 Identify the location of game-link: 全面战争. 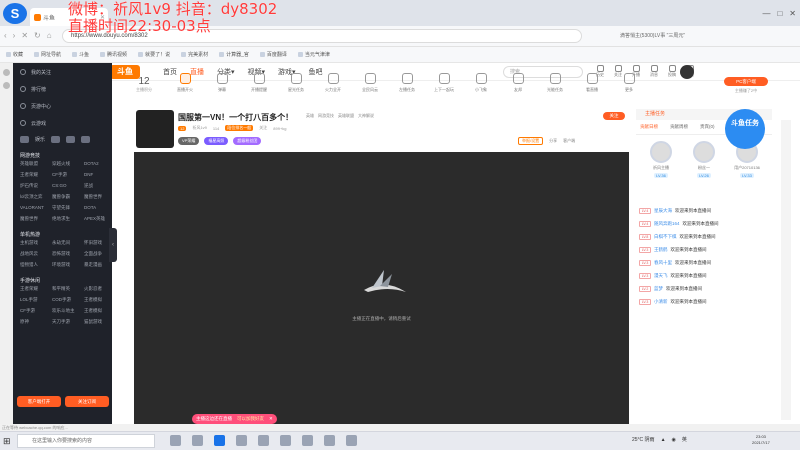
(98, 254).